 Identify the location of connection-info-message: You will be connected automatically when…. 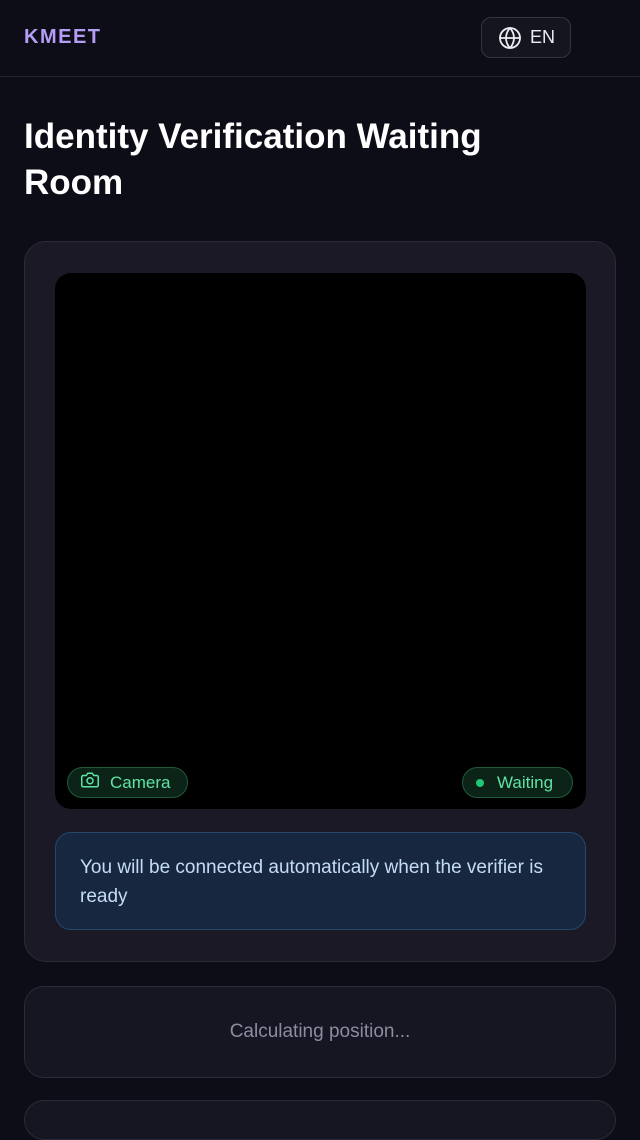
(320, 881).